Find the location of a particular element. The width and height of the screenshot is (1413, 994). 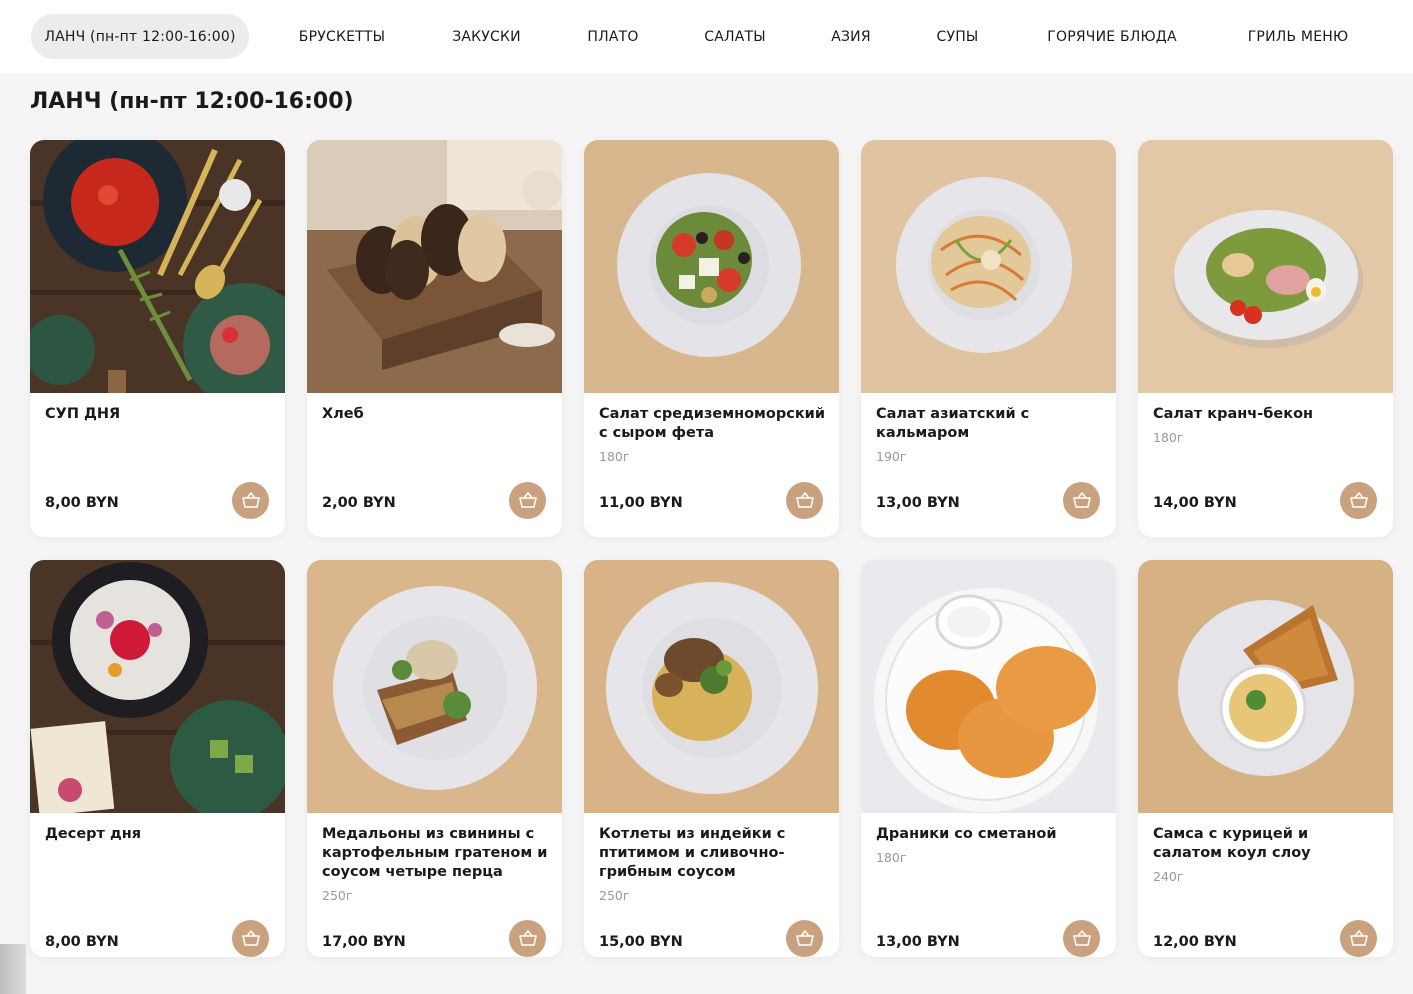

bread-photo is located at coordinates (434, 266).